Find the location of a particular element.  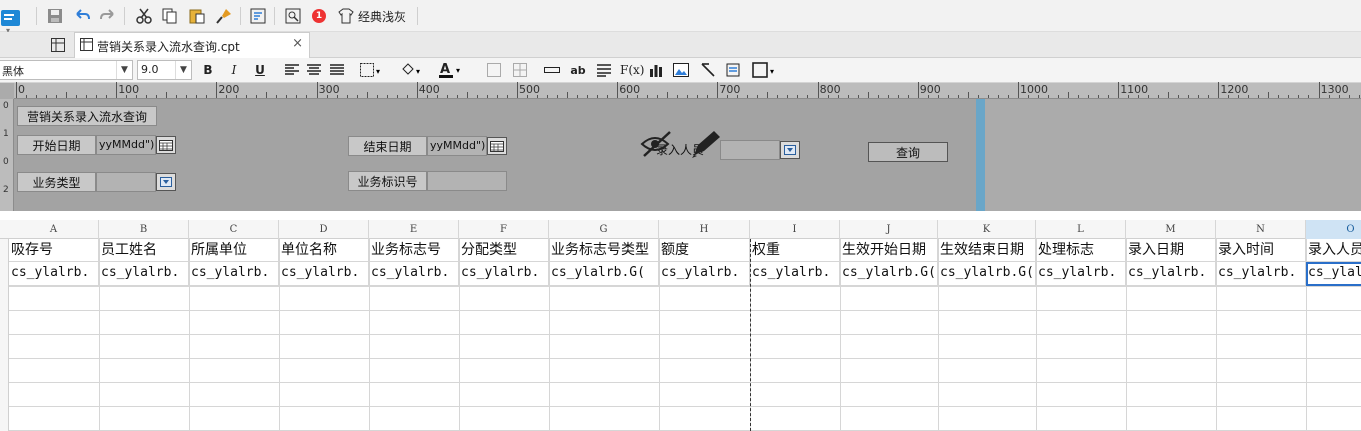

header-cell: 生效开始日期 is located at coordinates (889, 250).